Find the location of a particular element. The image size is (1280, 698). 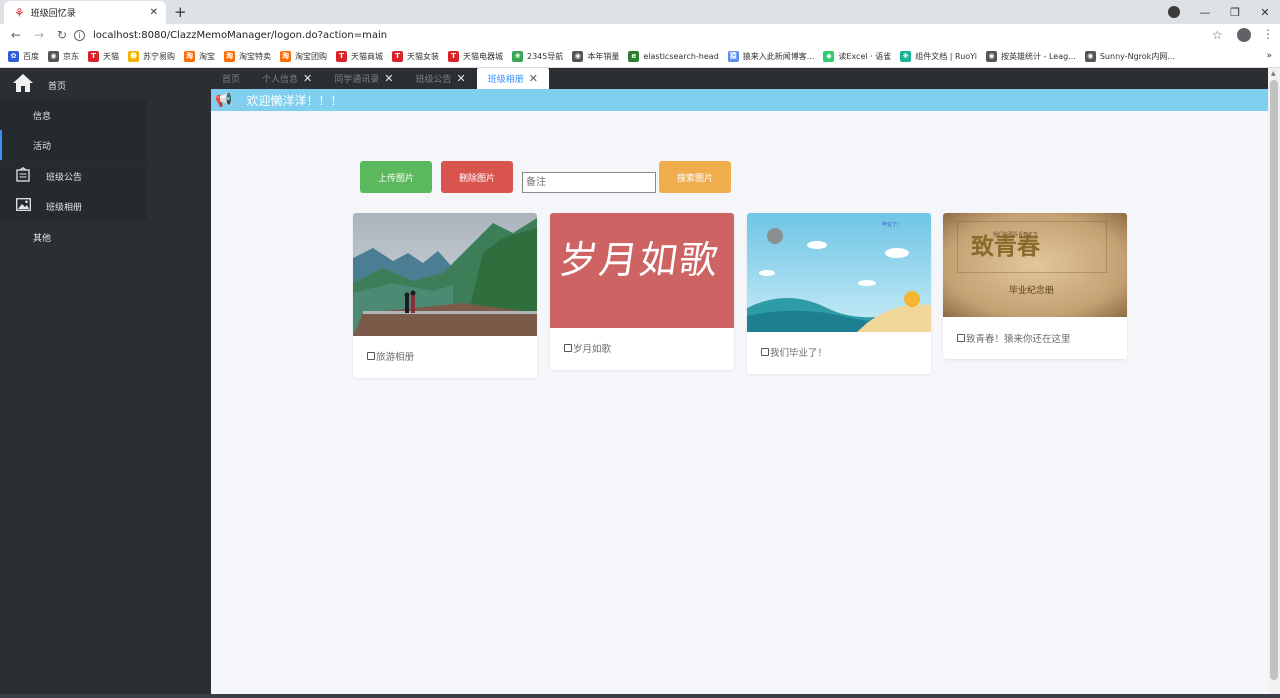

bookmark-item: T 天猫女装 is located at coordinates (415, 56).